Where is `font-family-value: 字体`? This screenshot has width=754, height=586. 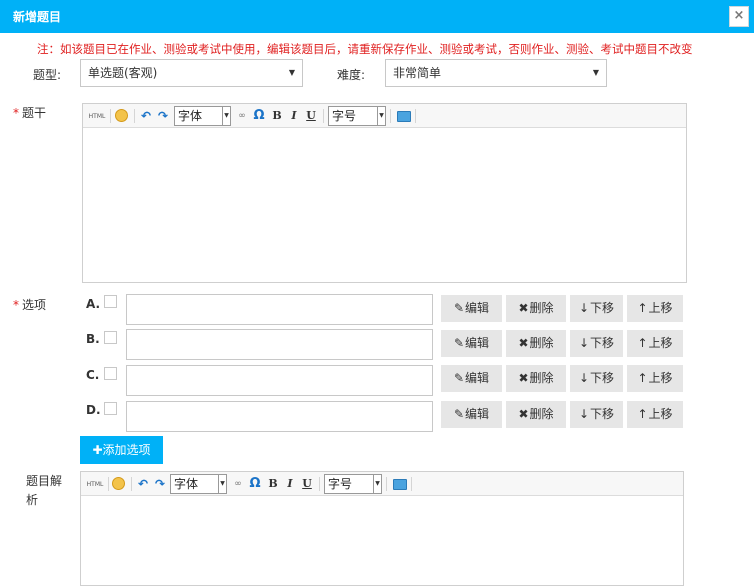 font-family-value: 字体 is located at coordinates (190, 116).